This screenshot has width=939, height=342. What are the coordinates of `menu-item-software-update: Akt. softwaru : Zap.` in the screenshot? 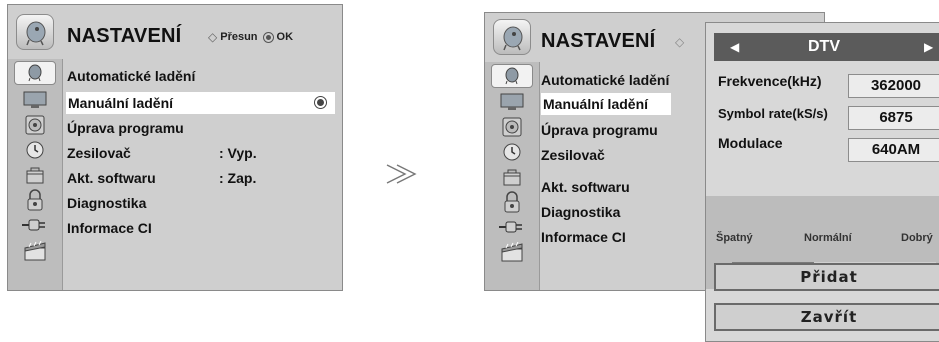 It's located at (161, 178).